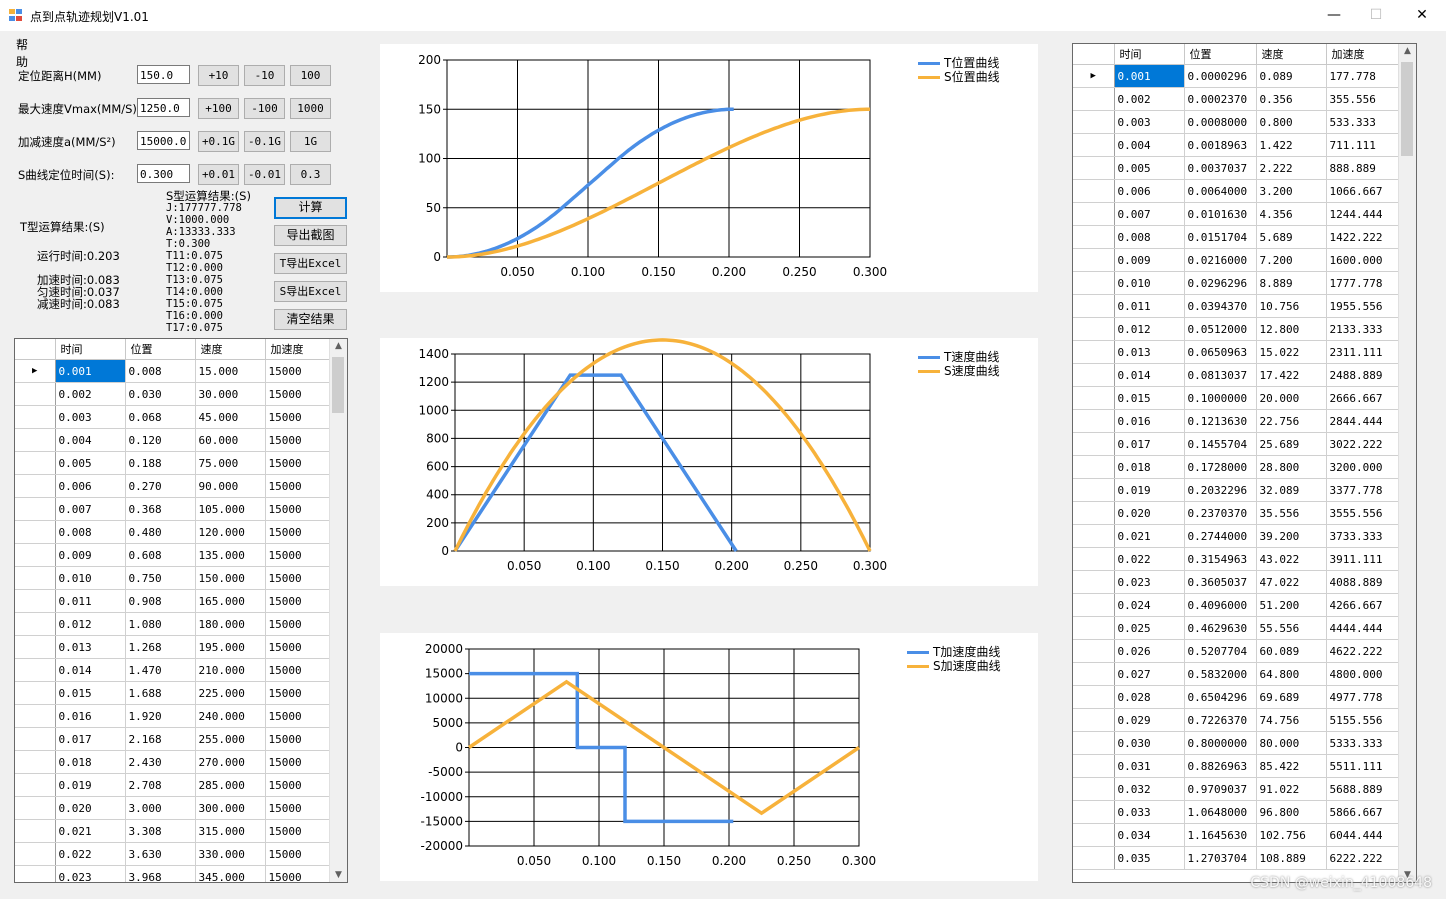 This screenshot has height=899, width=1446. What do you see at coordinates (1220, 559) in the screenshot?
I see `table-cell: 0.3154963` at bounding box center [1220, 559].